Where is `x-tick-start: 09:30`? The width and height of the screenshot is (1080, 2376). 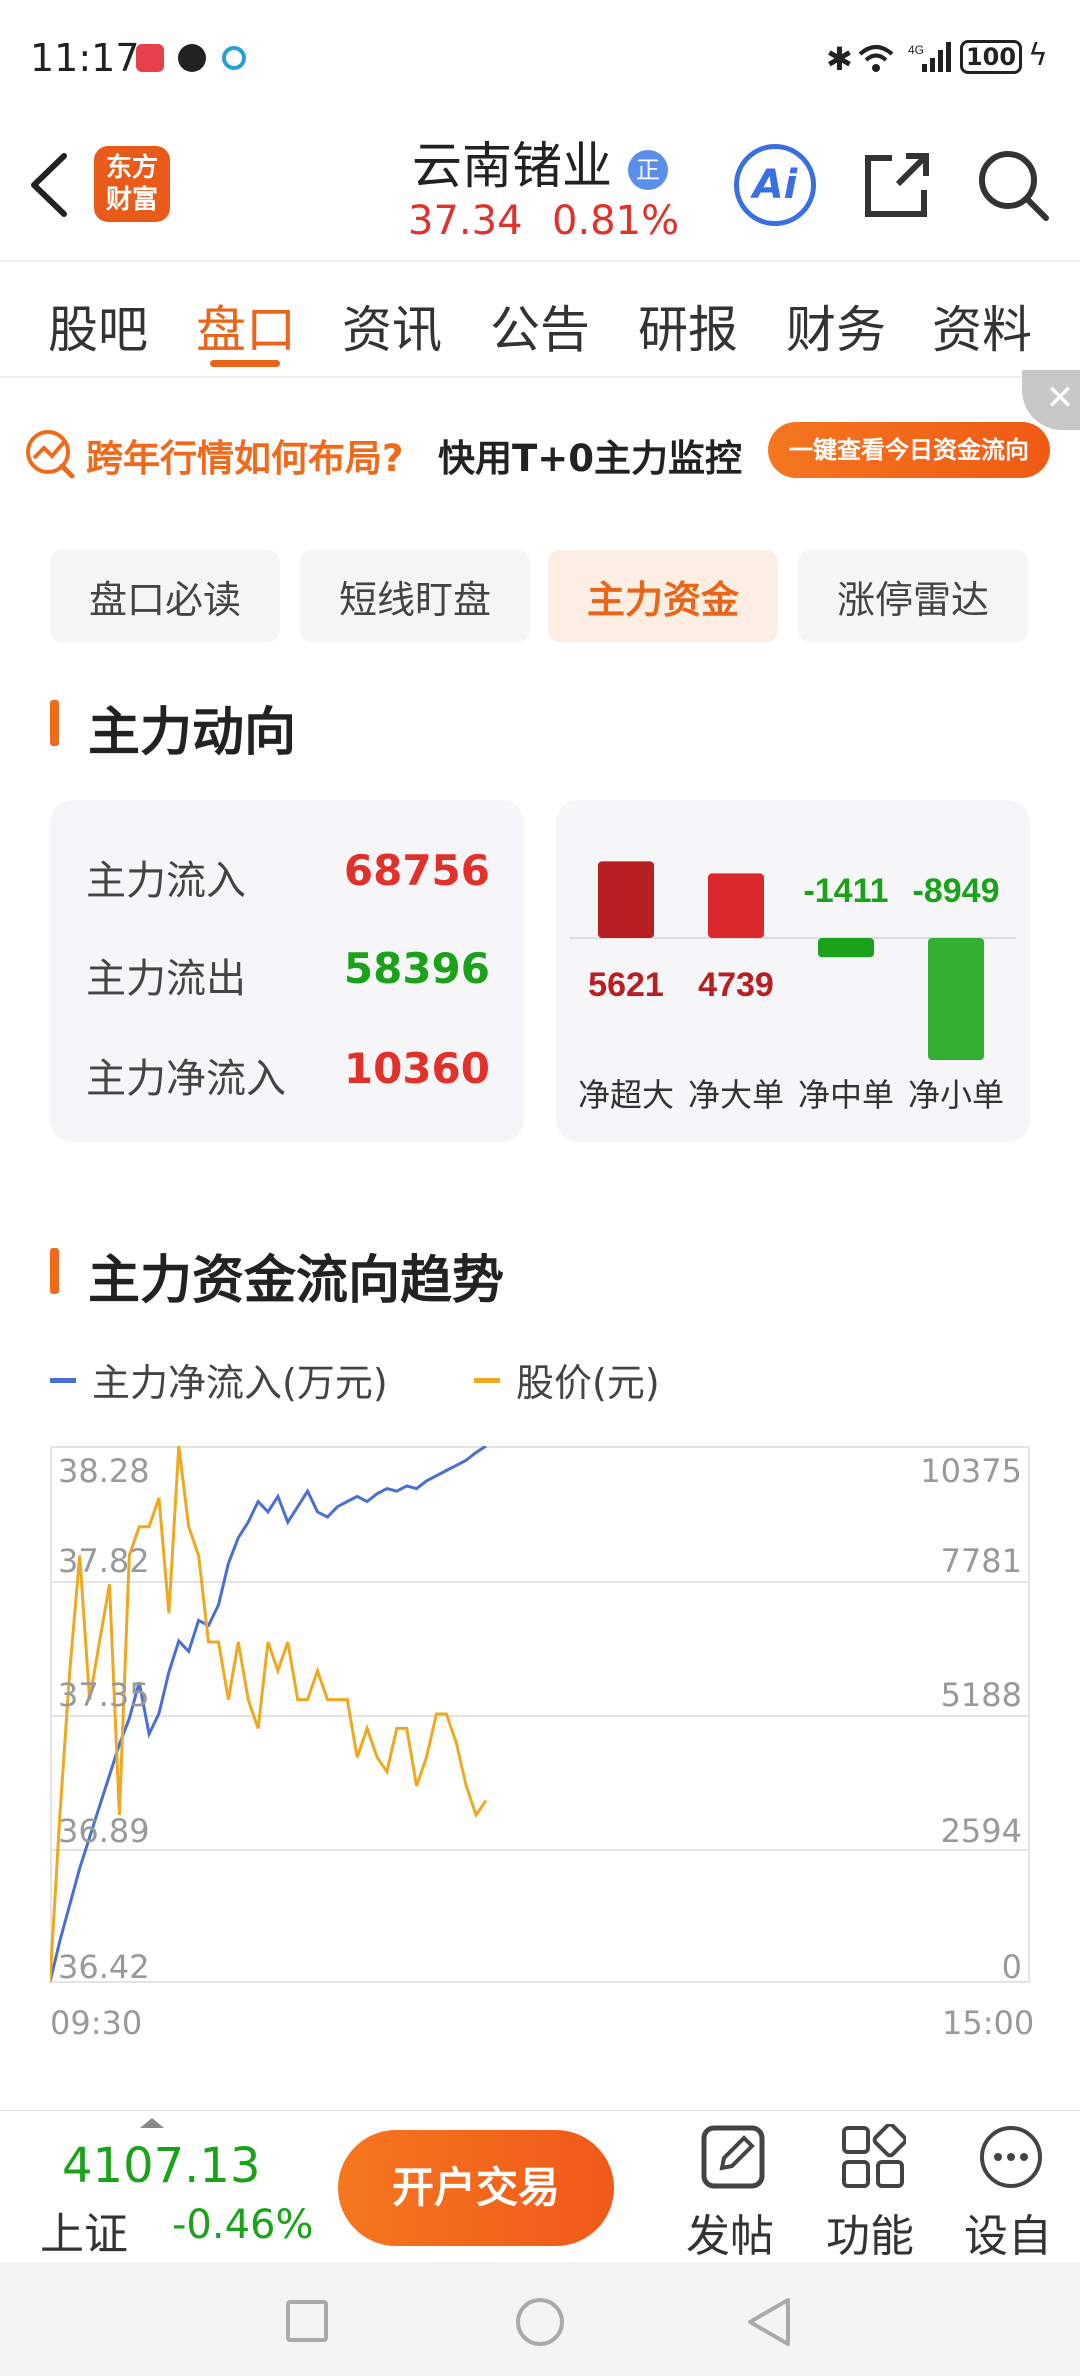
x-tick-start: 09:30 is located at coordinates (96, 2023).